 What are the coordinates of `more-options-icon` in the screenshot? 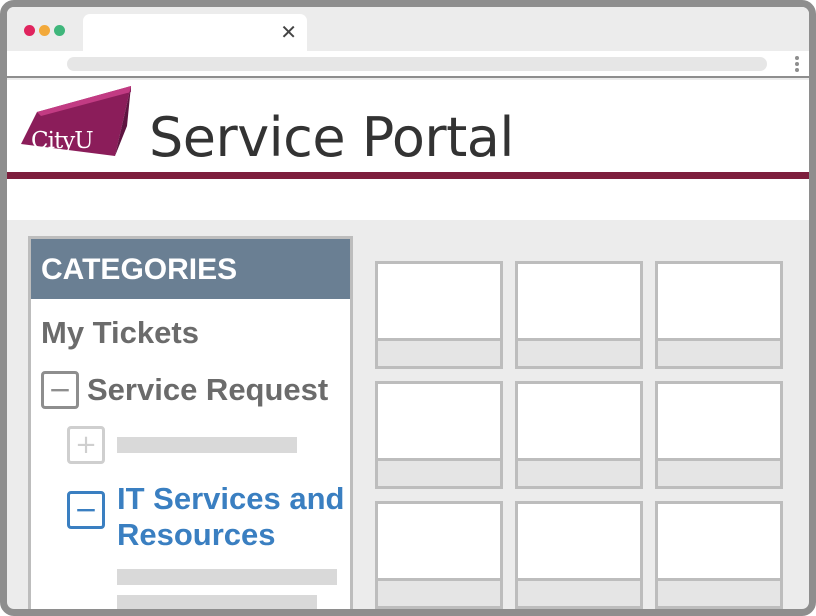 It's located at (797, 65).